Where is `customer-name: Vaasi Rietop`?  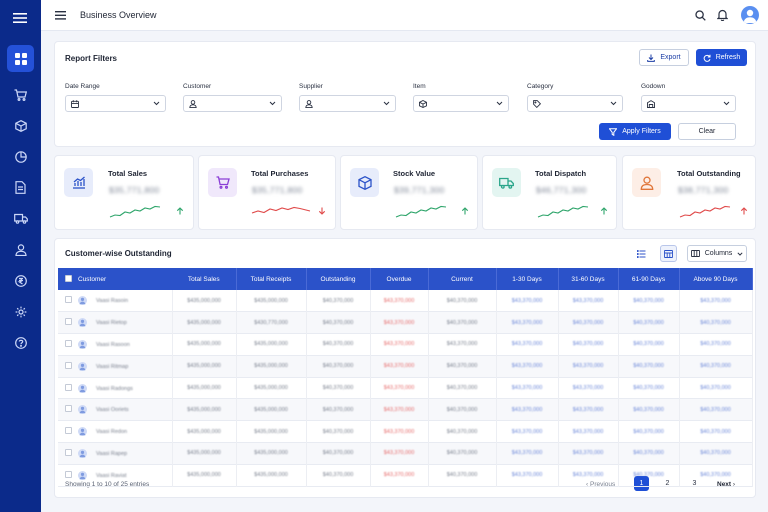
customer-name: Vaasi Rietop is located at coordinates (111, 323).